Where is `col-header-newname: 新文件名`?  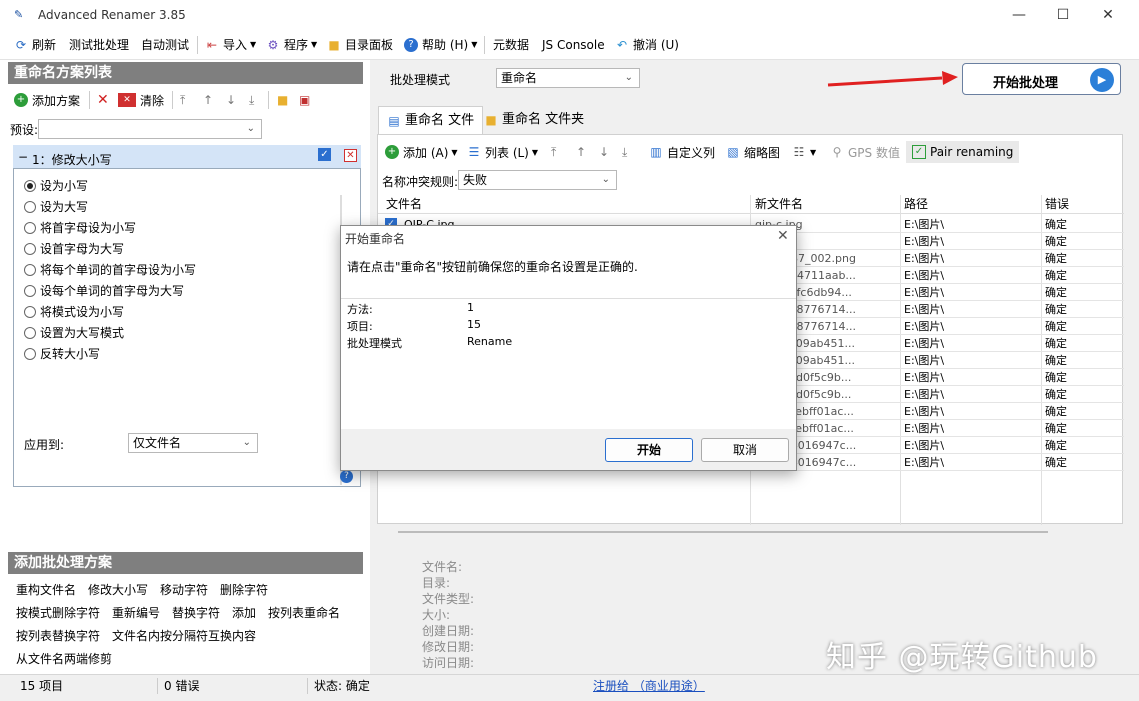 col-header-newname: 新文件名 is located at coordinates (779, 204).